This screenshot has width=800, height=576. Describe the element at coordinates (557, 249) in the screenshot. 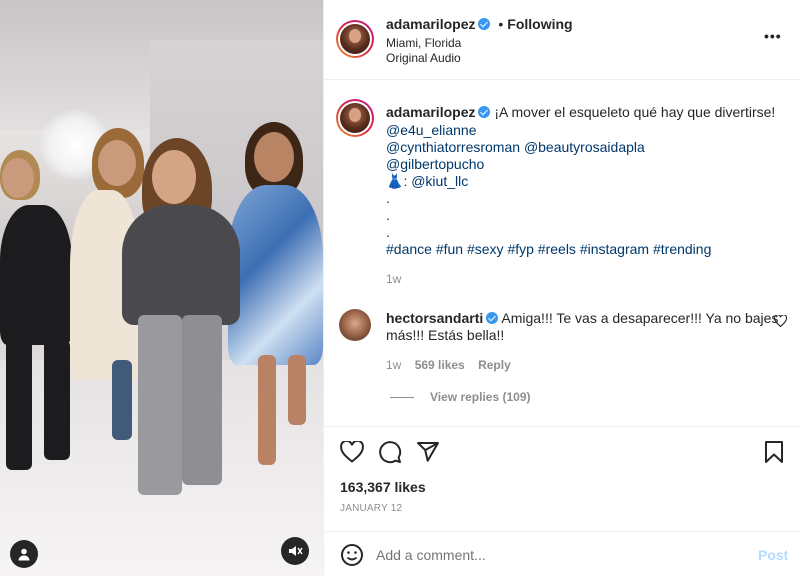

I see `hashtag-link: #reels` at that location.